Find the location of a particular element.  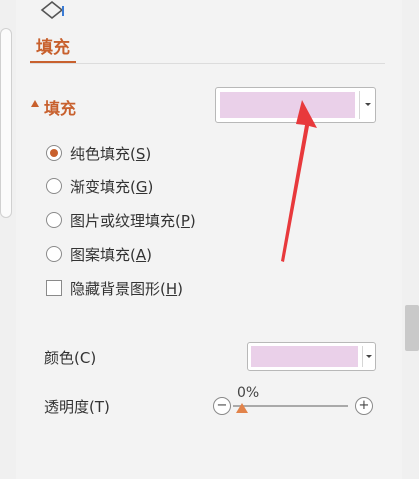

transparency-slider-thumb is located at coordinates (242, 408).